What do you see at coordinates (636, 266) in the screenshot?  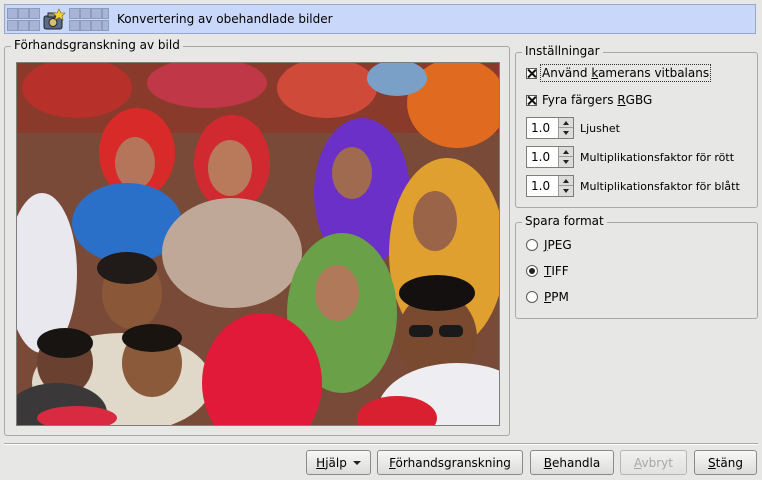 I see `save-format-group: Spara format JPEG TIFF PPM` at bounding box center [636, 266].